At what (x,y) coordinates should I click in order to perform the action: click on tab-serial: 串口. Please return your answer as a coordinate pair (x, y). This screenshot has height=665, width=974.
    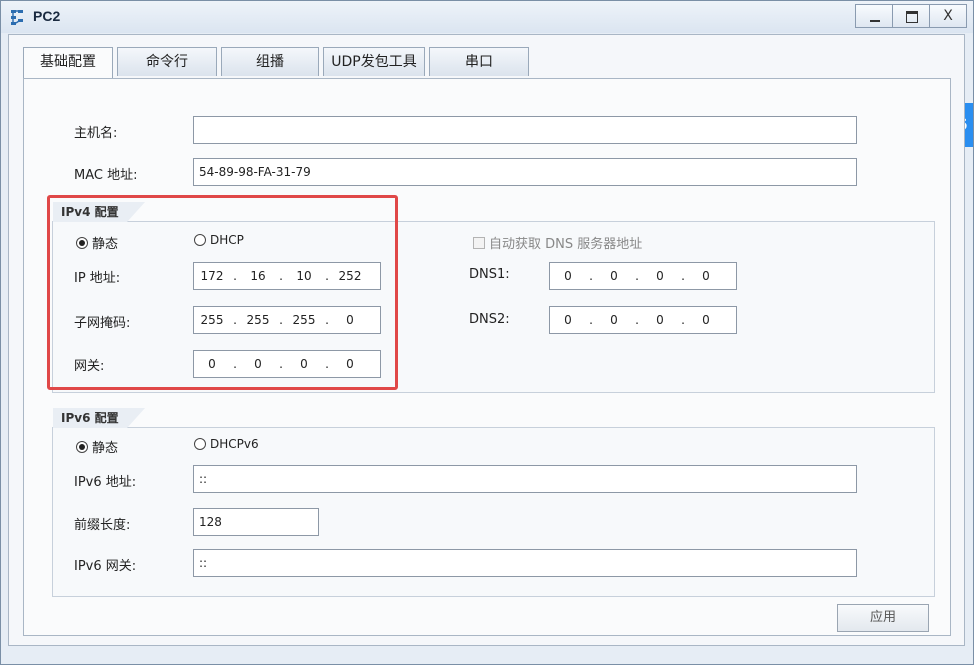
    Looking at the image, I should click on (479, 61).